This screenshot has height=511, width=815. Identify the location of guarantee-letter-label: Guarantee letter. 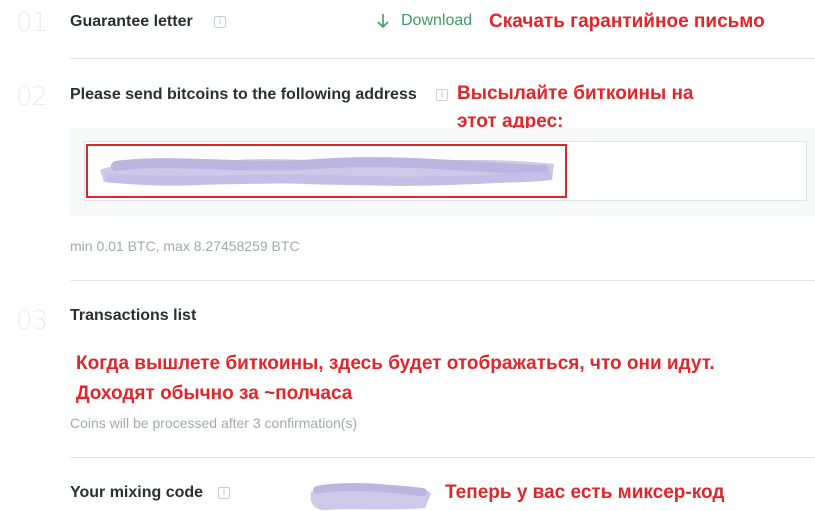
(131, 21).